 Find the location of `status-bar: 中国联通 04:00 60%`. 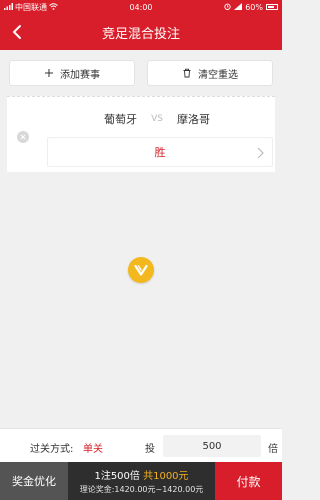

status-bar: 中国联通 04:00 60% is located at coordinates (141, 7).